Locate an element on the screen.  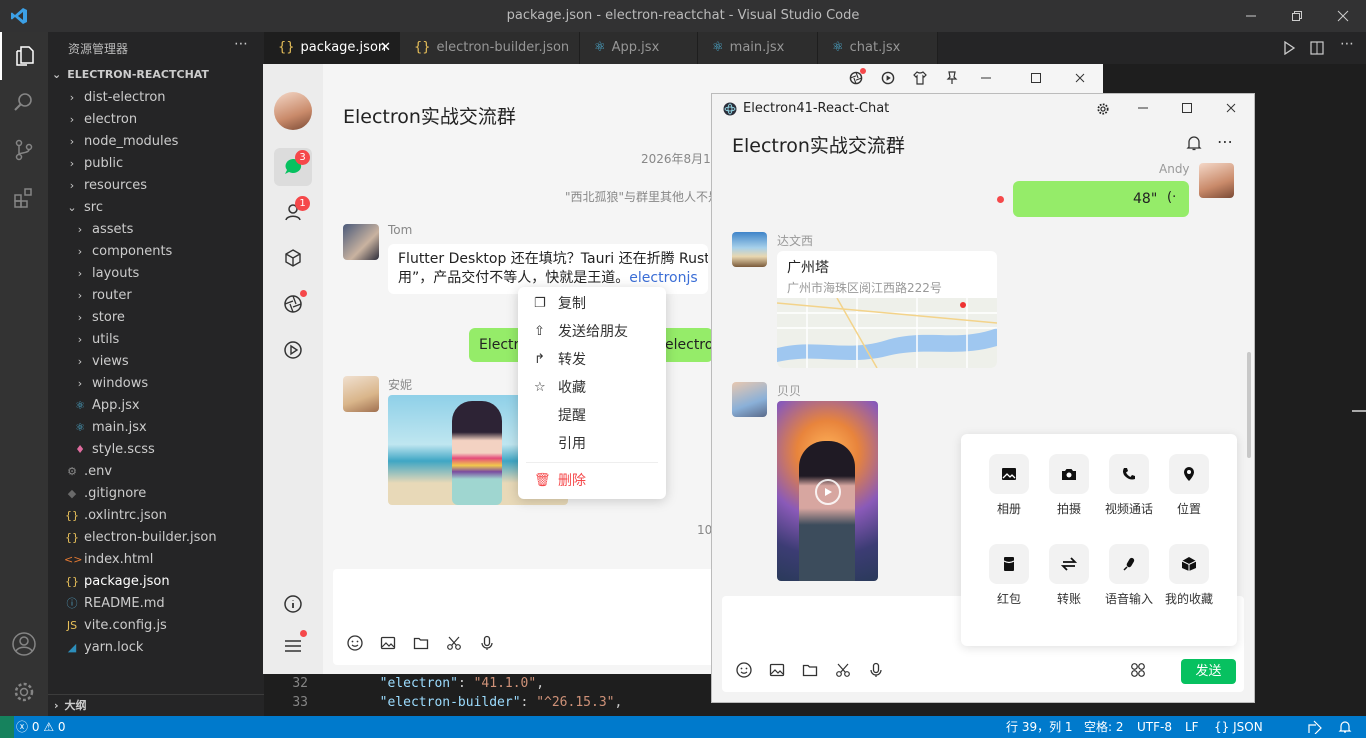
cube-icon is located at coordinates (293, 258).